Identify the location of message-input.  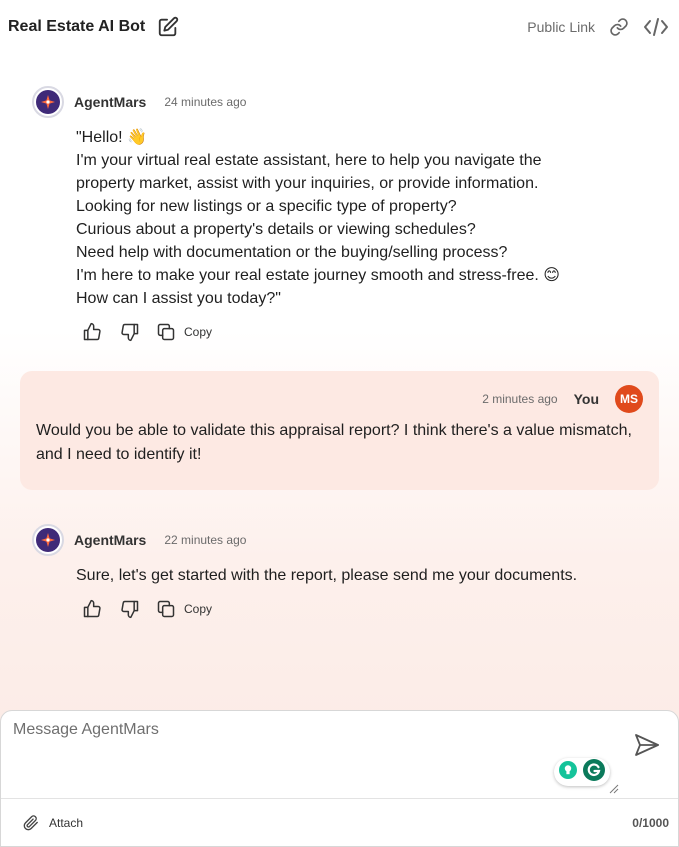
(313, 756).